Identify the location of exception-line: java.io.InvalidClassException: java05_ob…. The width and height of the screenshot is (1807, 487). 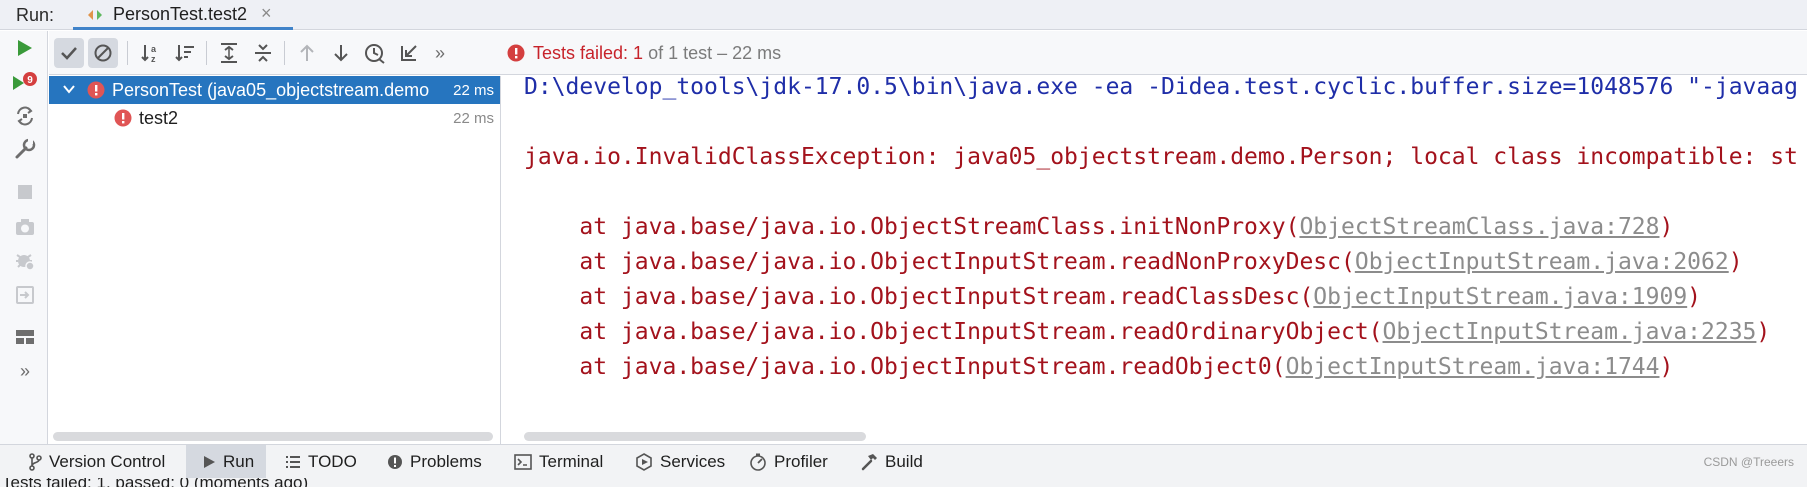
(1161, 157).